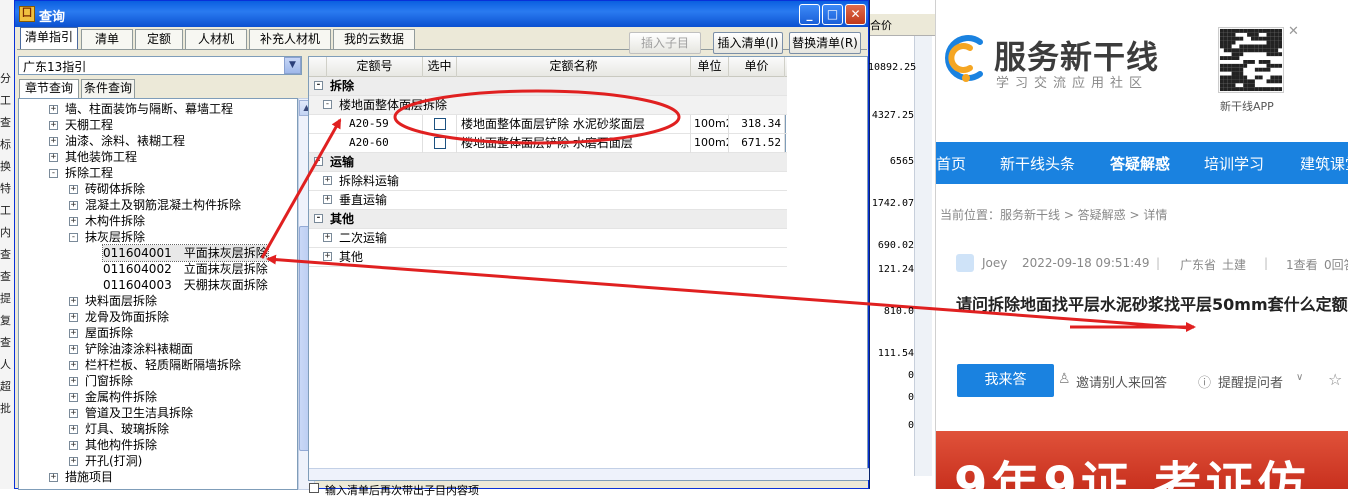  What do you see at coordinates (107, 39) in the screenshot?
I see `tab-list: 清单` at bounding box center [107, 39].